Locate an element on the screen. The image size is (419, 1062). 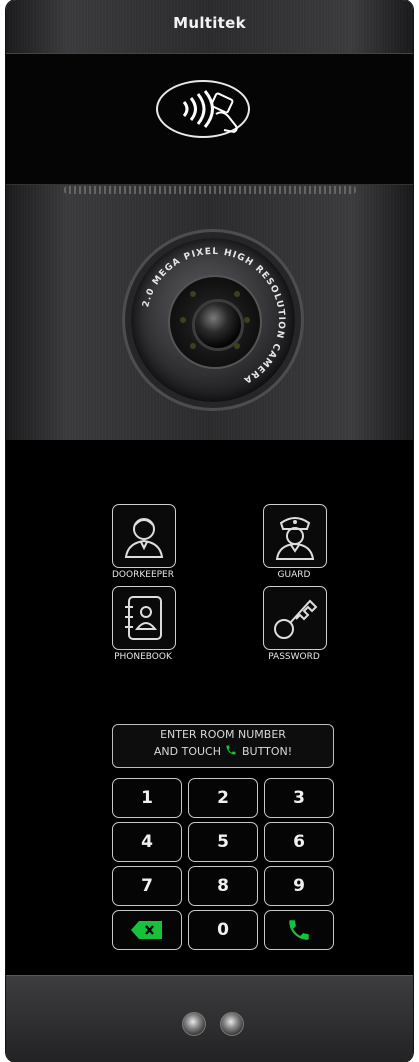
instruction-suffix: BUTTON! is located at coordinates (267, 751).